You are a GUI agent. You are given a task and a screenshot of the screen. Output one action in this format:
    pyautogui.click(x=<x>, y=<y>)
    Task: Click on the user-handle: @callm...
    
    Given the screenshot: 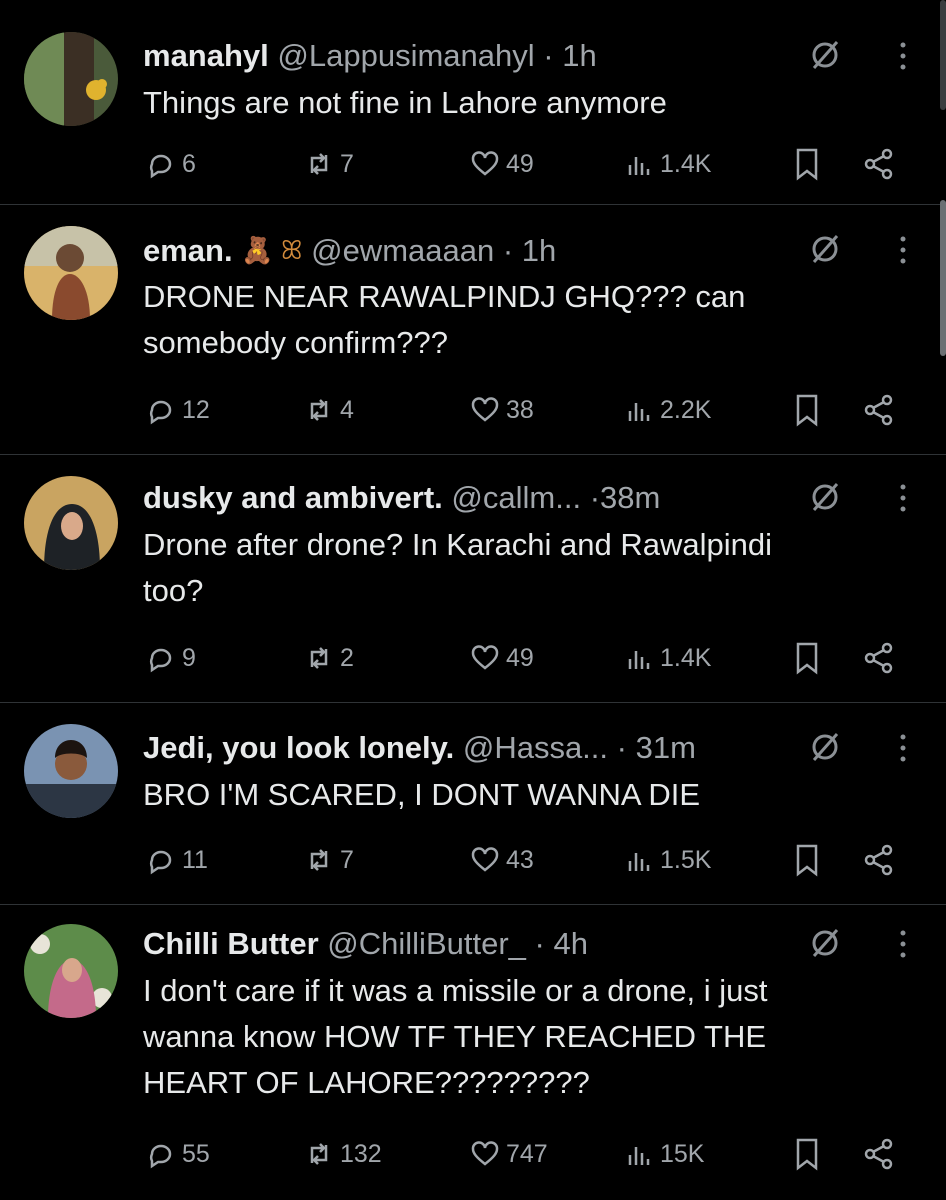 What is the action you would take?
    pyautogui.click(x=516, y=497)
    